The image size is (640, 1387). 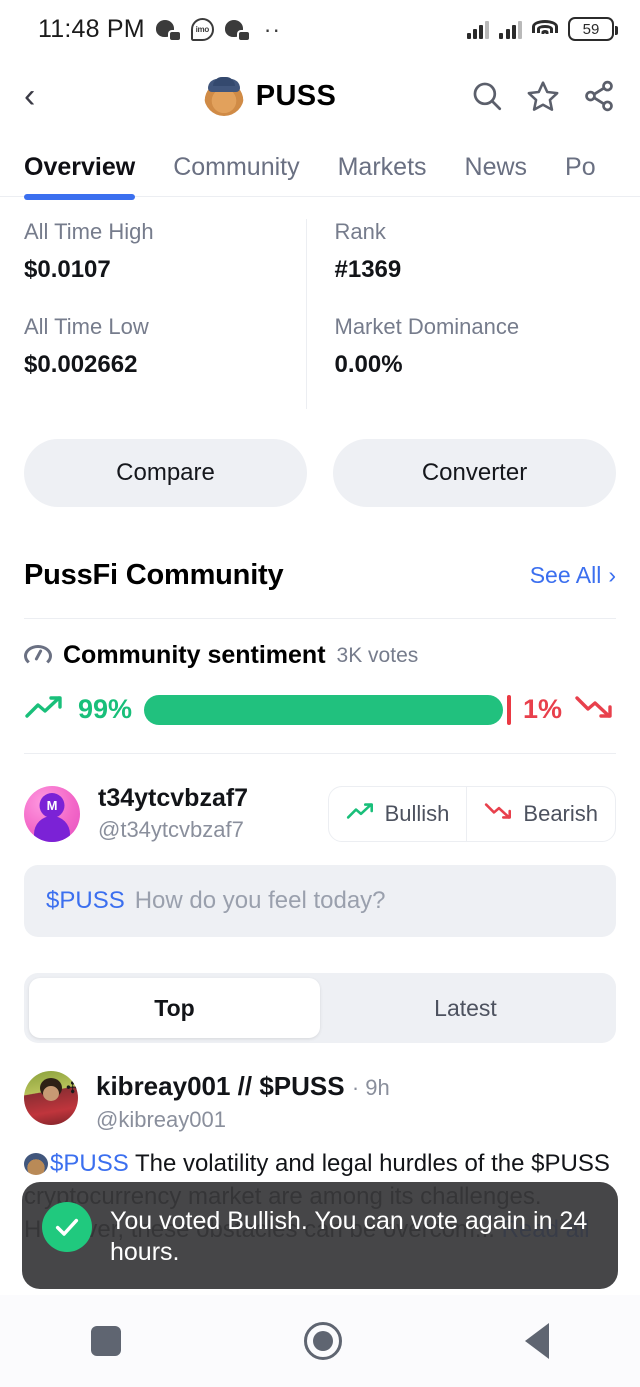 What do you see at coordinates (599, 96) in the screenshot?
I see `share-icon` at bounding box center [599, 96].